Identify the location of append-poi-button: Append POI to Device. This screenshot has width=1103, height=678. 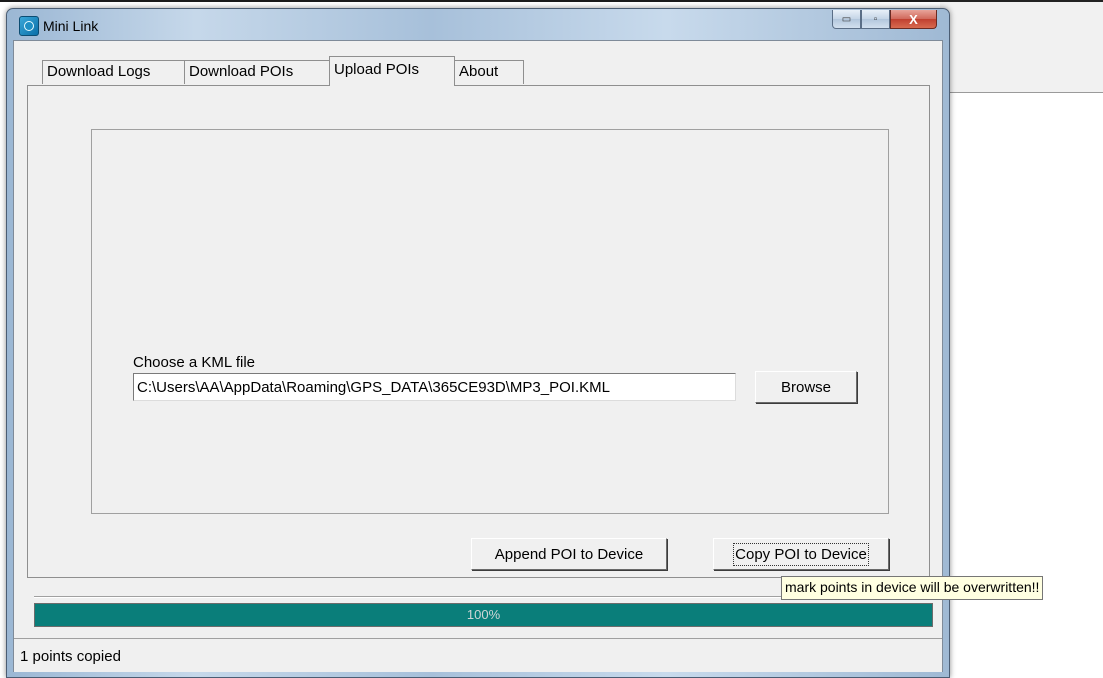
(569, 554).